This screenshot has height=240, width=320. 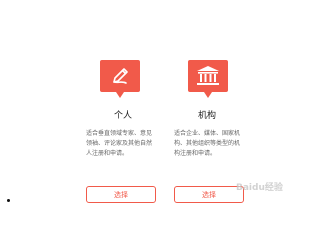 What do you see at coordinates (208, 79) in the screenshot?
I see `bank-icon` at bounding box center [208, 79].